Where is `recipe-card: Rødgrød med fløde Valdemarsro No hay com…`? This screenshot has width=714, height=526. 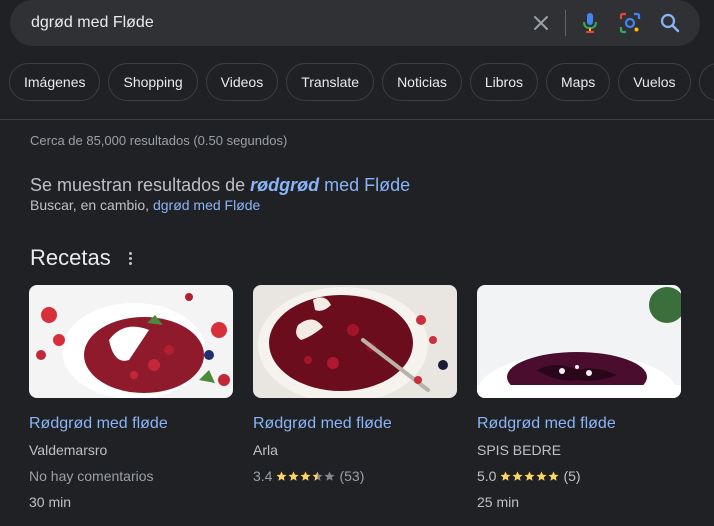 recipe-card: Rødgrød med fløde Valdemarsro No hay com… is located at coordinates (131, 398).